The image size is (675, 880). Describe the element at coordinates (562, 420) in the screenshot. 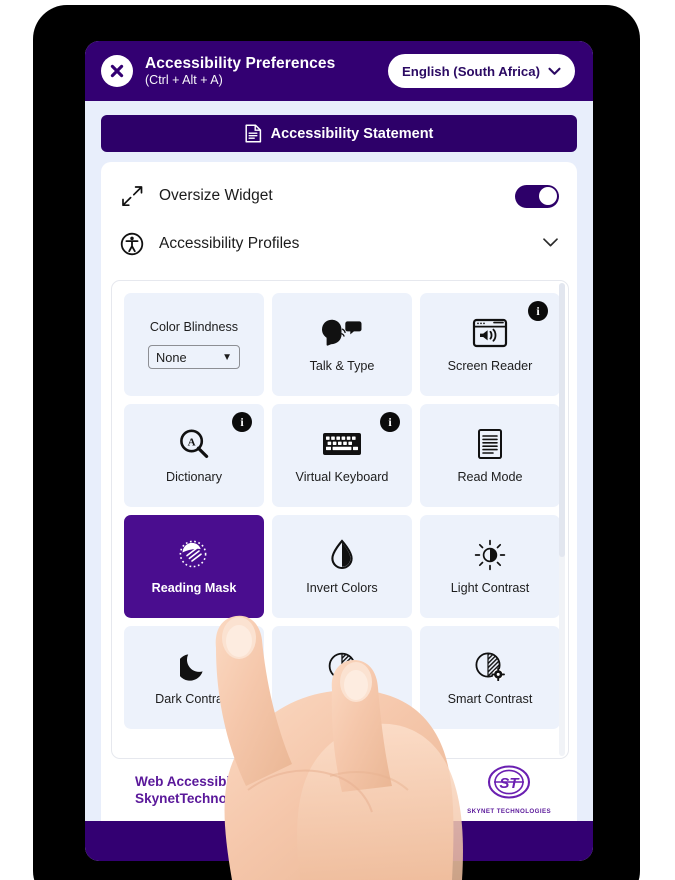

I see `scrollbar-thumb` at that location.